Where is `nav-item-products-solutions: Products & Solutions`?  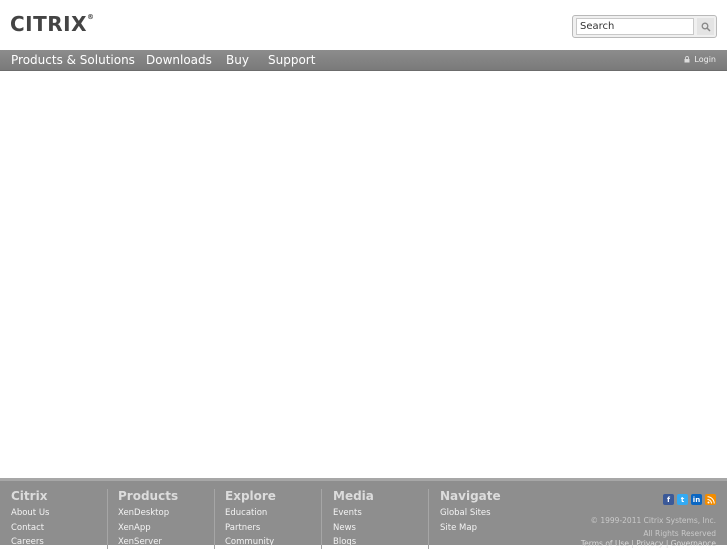
nav-item-products-solutions: Products & Solutions is located at coordinates (73, 60).